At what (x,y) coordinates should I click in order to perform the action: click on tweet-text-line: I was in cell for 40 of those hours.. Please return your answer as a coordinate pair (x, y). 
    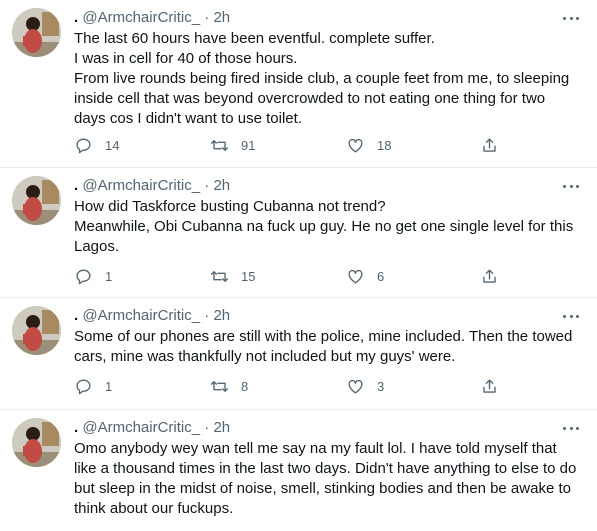
    Looking at the image, I should click on (186, 58).